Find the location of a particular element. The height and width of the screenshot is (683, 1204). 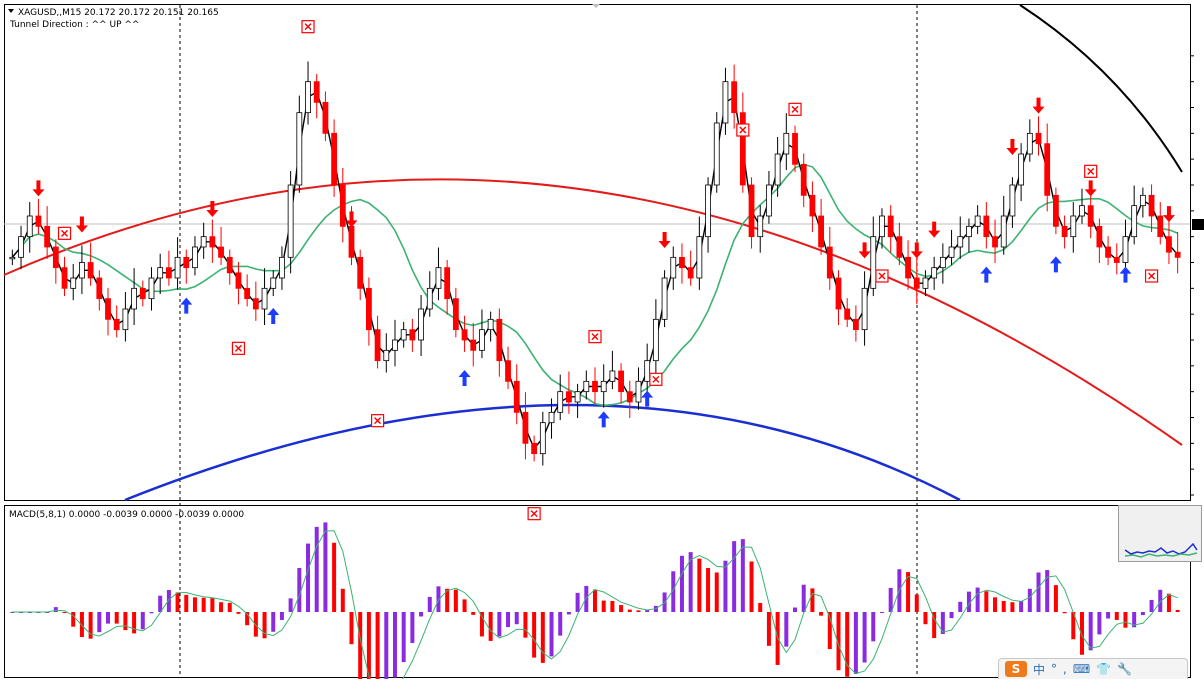

skin-icon: 👕 is located at coordinates (1103, 669).